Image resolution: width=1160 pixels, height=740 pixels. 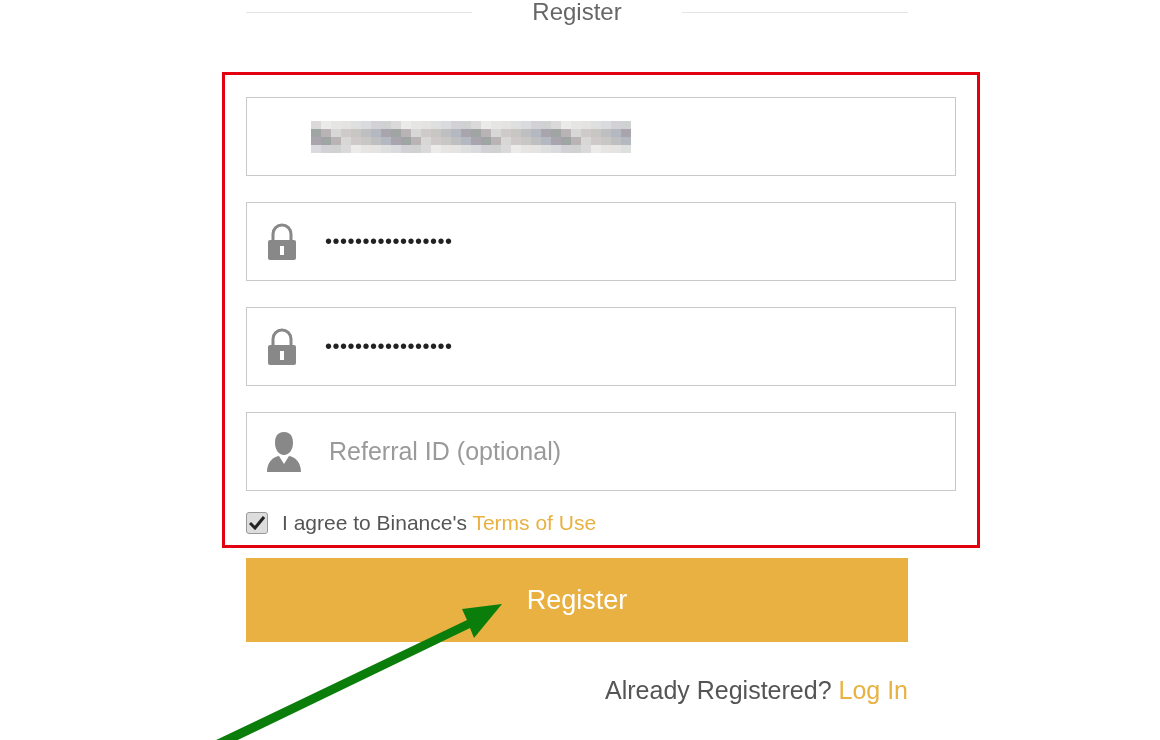 What do you see at coordinates (873, 690) in the screenshot?
I see `login-link: Log In` at bounding box center [873, 690].